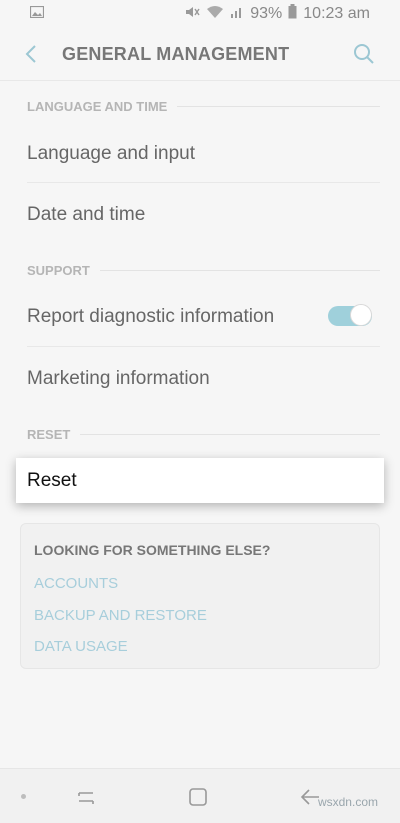 The height and width of the screenshot is (823, 400). Describe the element at coordinates (237, 14) in the screenshot. I see `signal-icon` at that location.